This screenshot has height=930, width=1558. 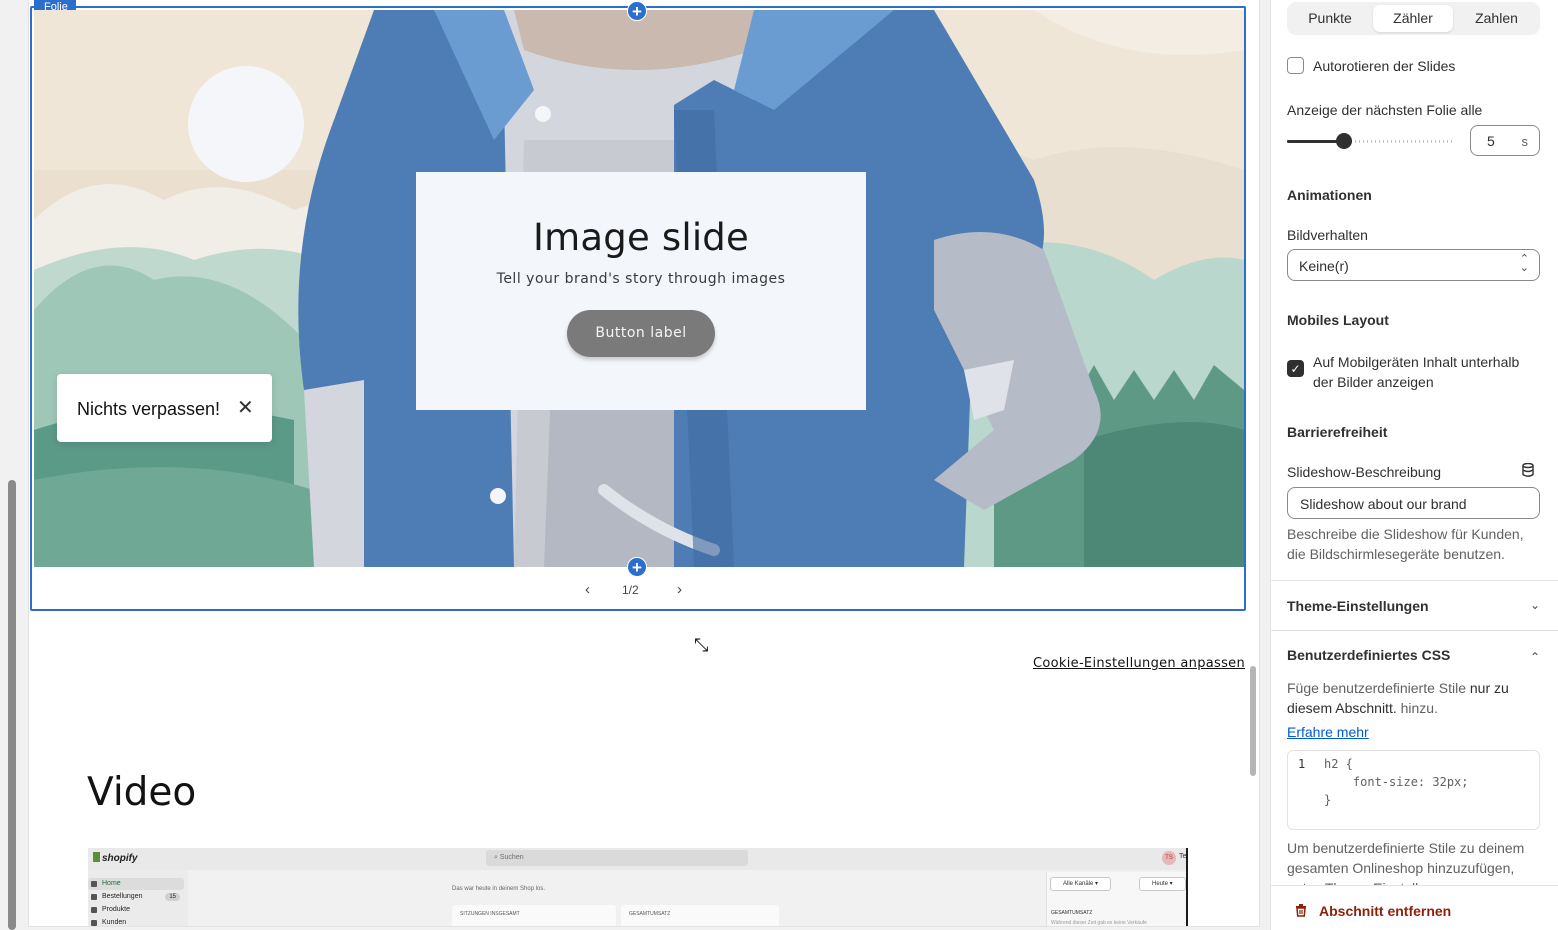 What do you see at coordinates (1327, 235) in the screenshot?
I see `image-behavior-label: Bildverhalten` at bounding box center [1327, 235].